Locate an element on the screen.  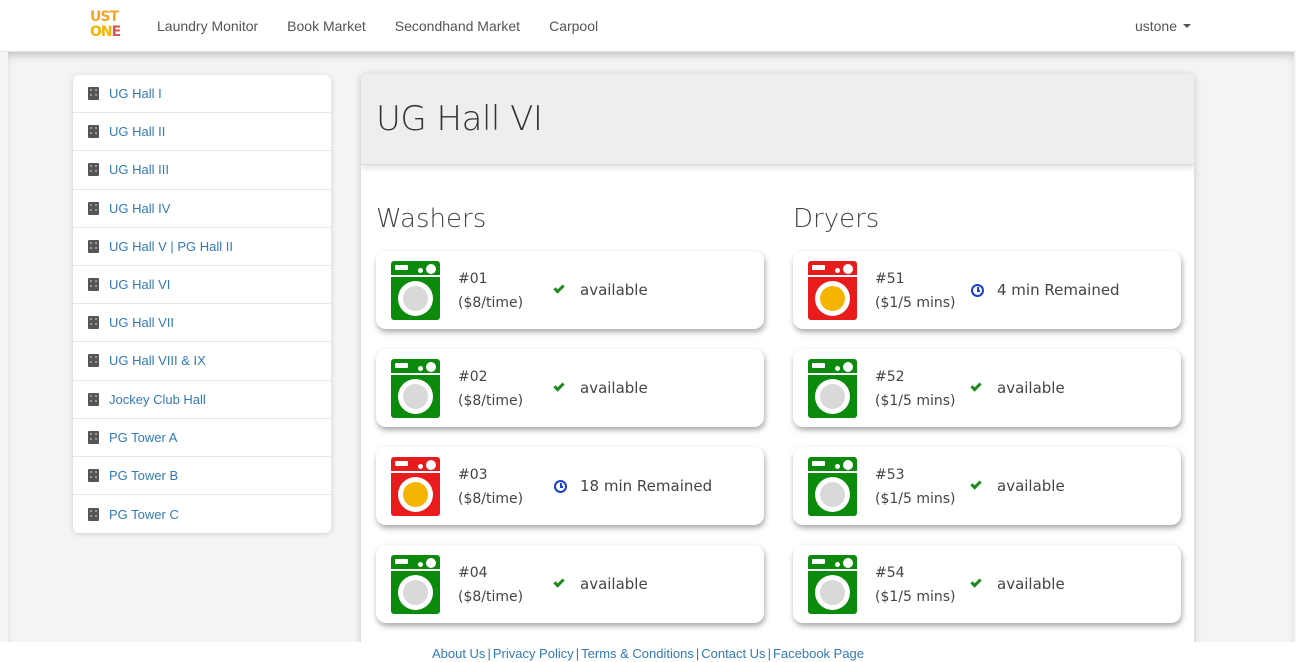
machine-label: #02 ($8/time) is located at coordinates (490, 389).